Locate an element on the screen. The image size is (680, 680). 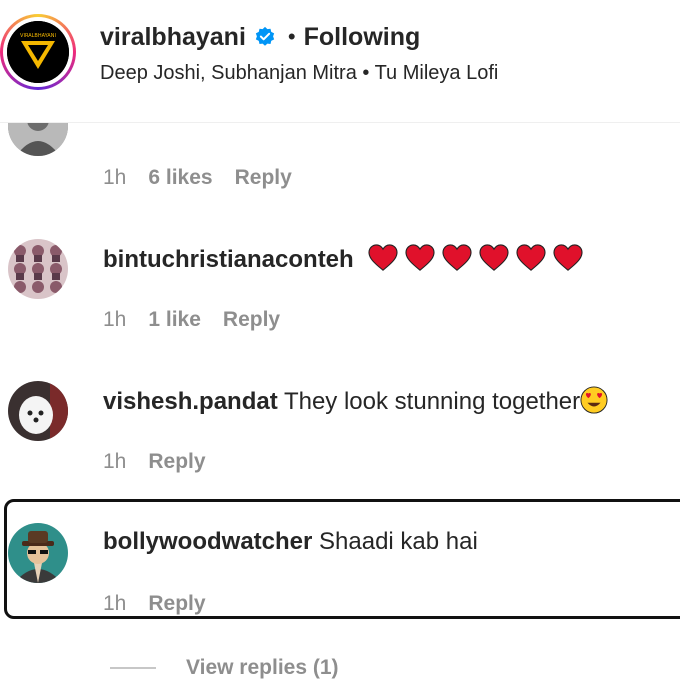
comment-meta: 1h 6 likes Reply is located at coordinates (197, 178).